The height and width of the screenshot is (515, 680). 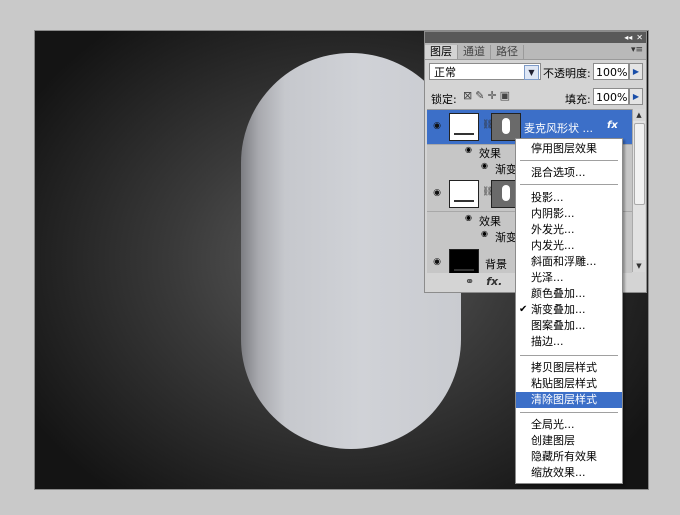 What do you see at coordinates (569, 441) in the screenshot?
I see `menu-item-create-layer: 创建图层` at bounding box center [569, 441].